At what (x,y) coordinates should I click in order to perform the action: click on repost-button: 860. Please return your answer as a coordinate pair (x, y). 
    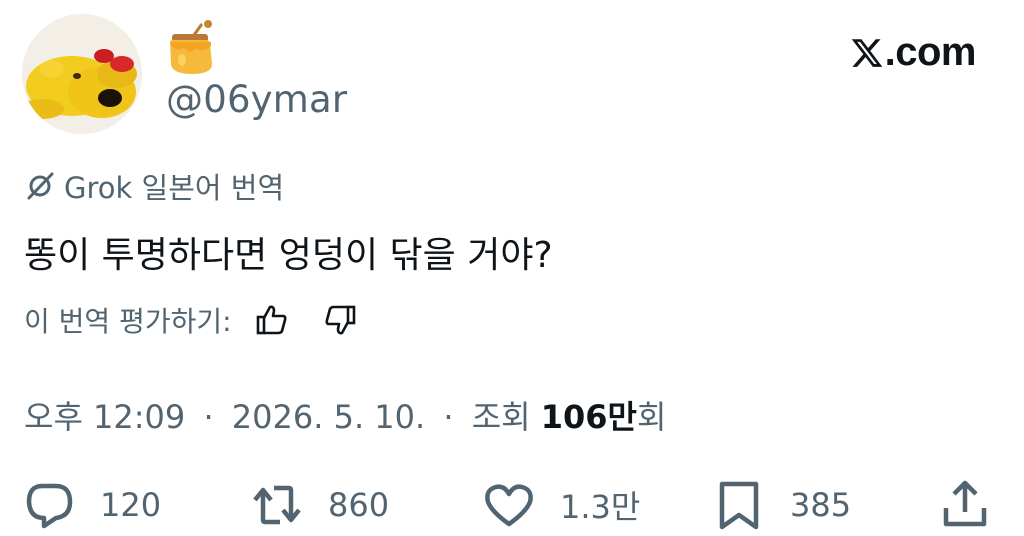
    Looking at the image, I should click on (319, 505).